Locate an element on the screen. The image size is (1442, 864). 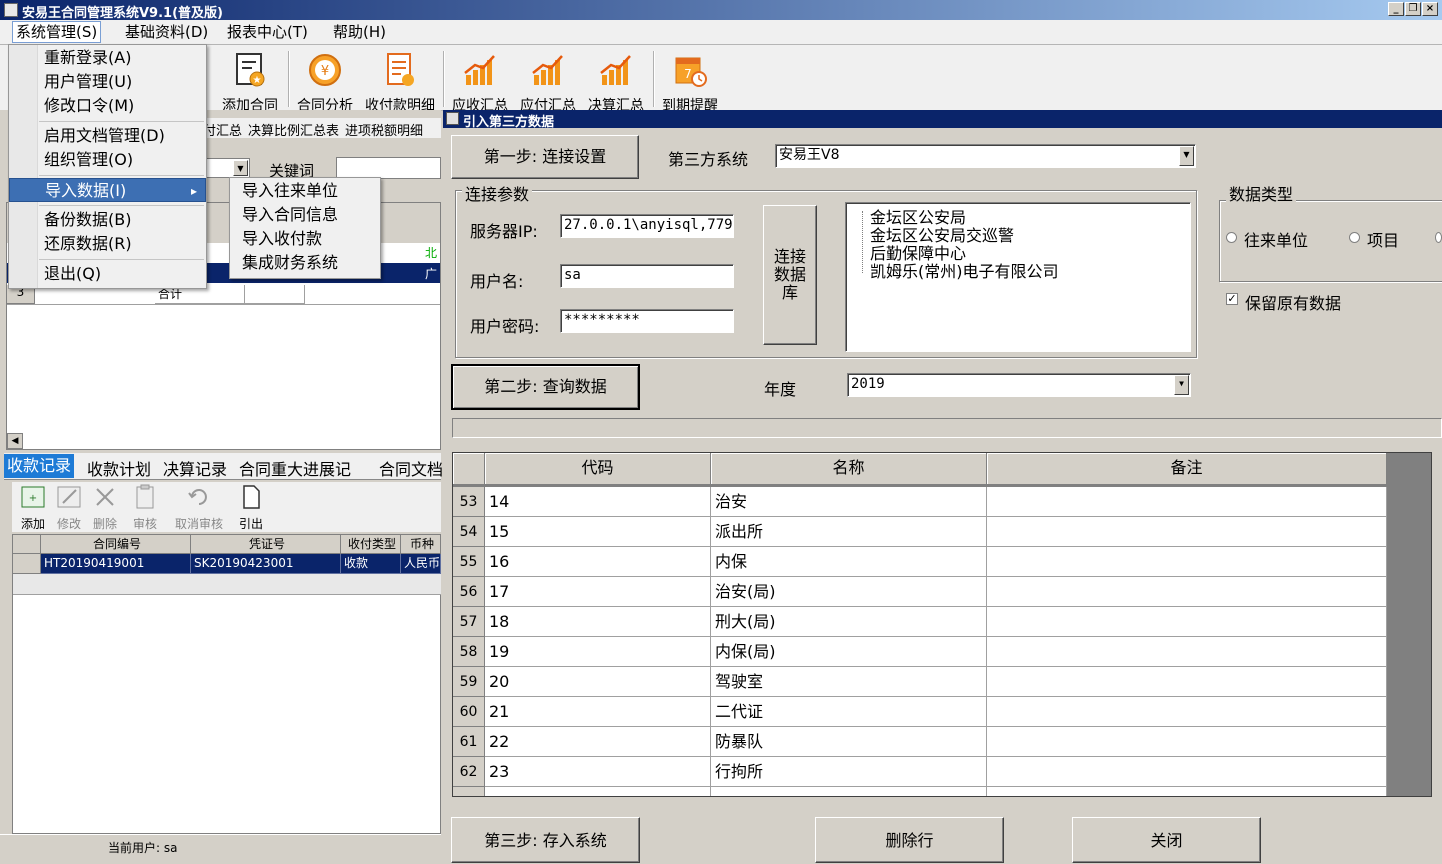
menu-import-data: 导入数据(I) ▸ is located at coordinates (107, 190).